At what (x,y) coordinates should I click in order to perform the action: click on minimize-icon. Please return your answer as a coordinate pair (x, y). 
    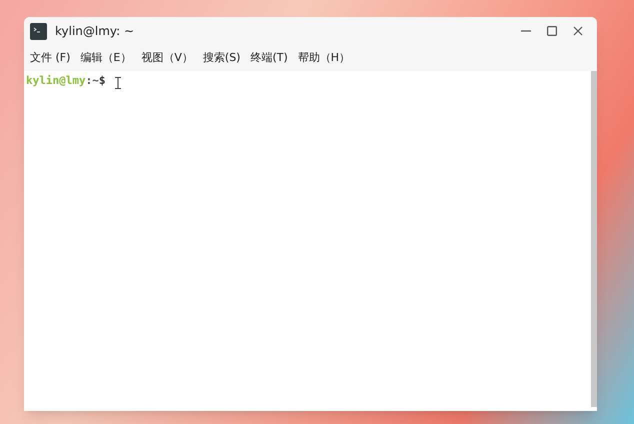
    Looking at the image, I should click on (526, 31).